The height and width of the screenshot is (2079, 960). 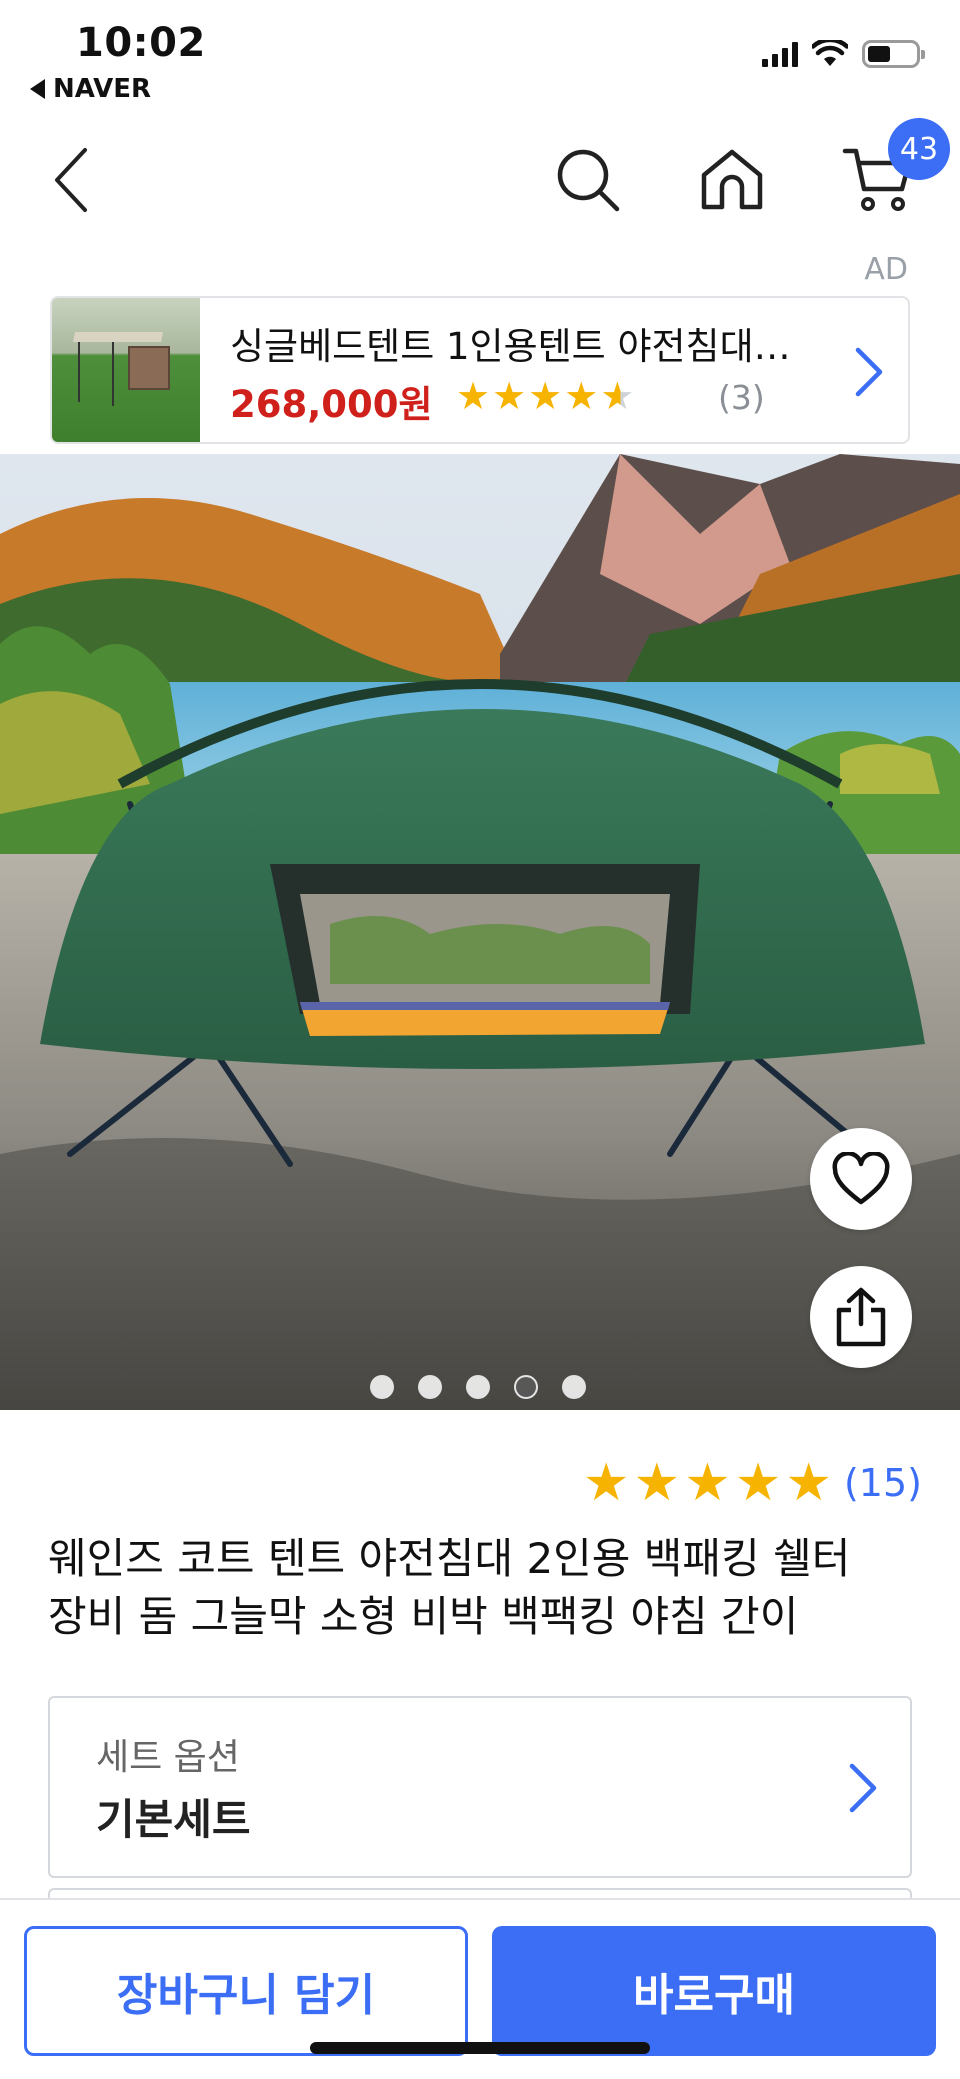 What do you see at coordinates (102, 89) in the screenshot?
I see `back-app-label: NAVER` at bounding box center [102, 89].